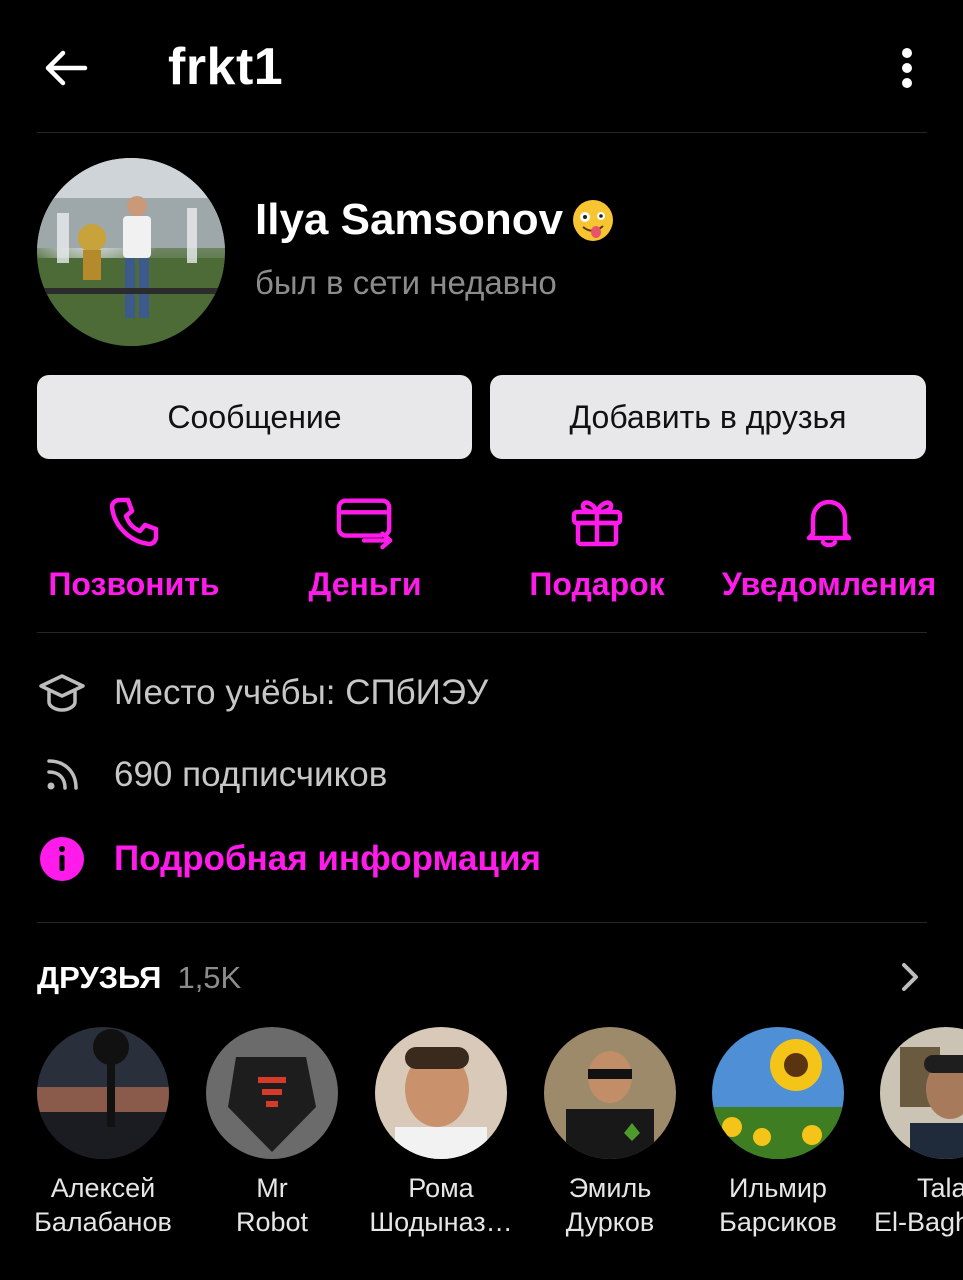 This screenshot has width=963, height=1280. I want to click on money-action: Деньги, so click(365, 552).